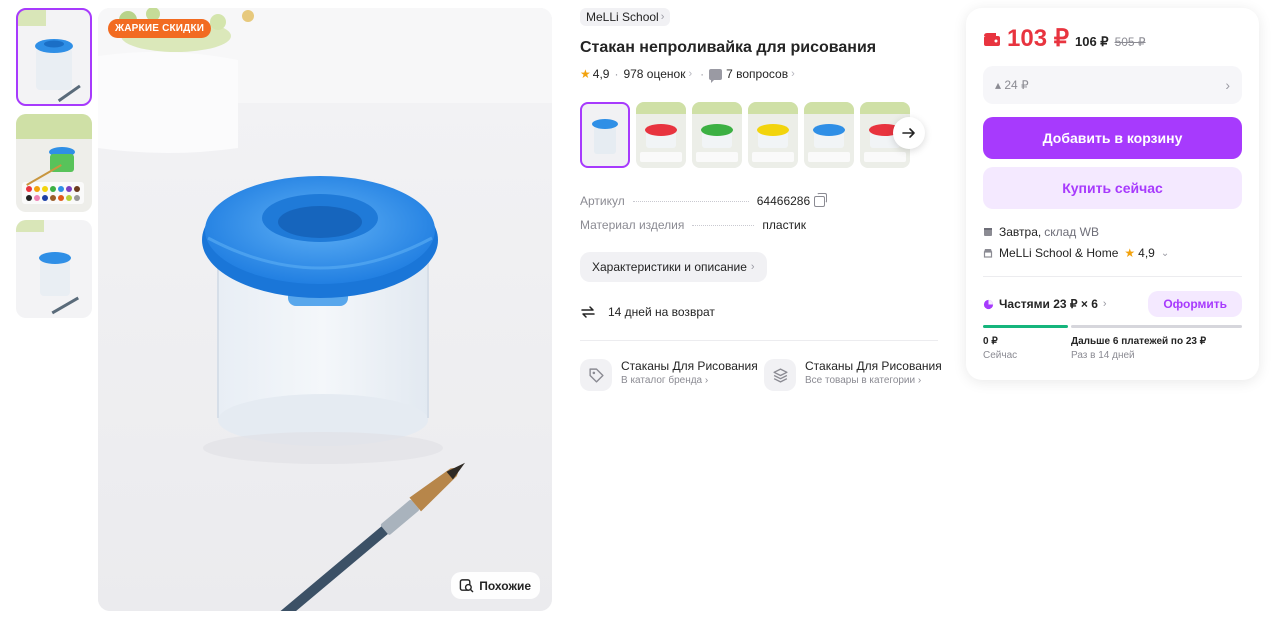 The height and width of the screenshot is (627, 1272). What do you see at coordinates (1071, 232) in the screenshot?
I see `delivery-warehouse: склад WB` at bounding box center [1071, 232].